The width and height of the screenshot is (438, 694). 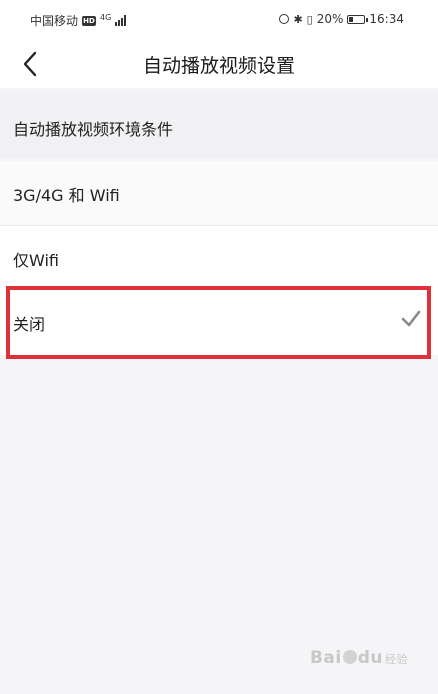 I want to click on option-label: 关闭, so click(x=29, y=324).